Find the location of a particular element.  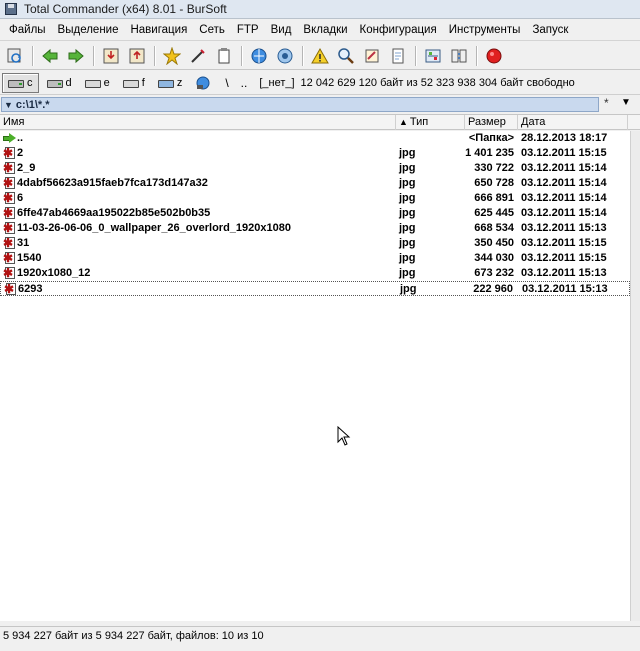

menu-network: Сеть is located at coordinates (212, 30).